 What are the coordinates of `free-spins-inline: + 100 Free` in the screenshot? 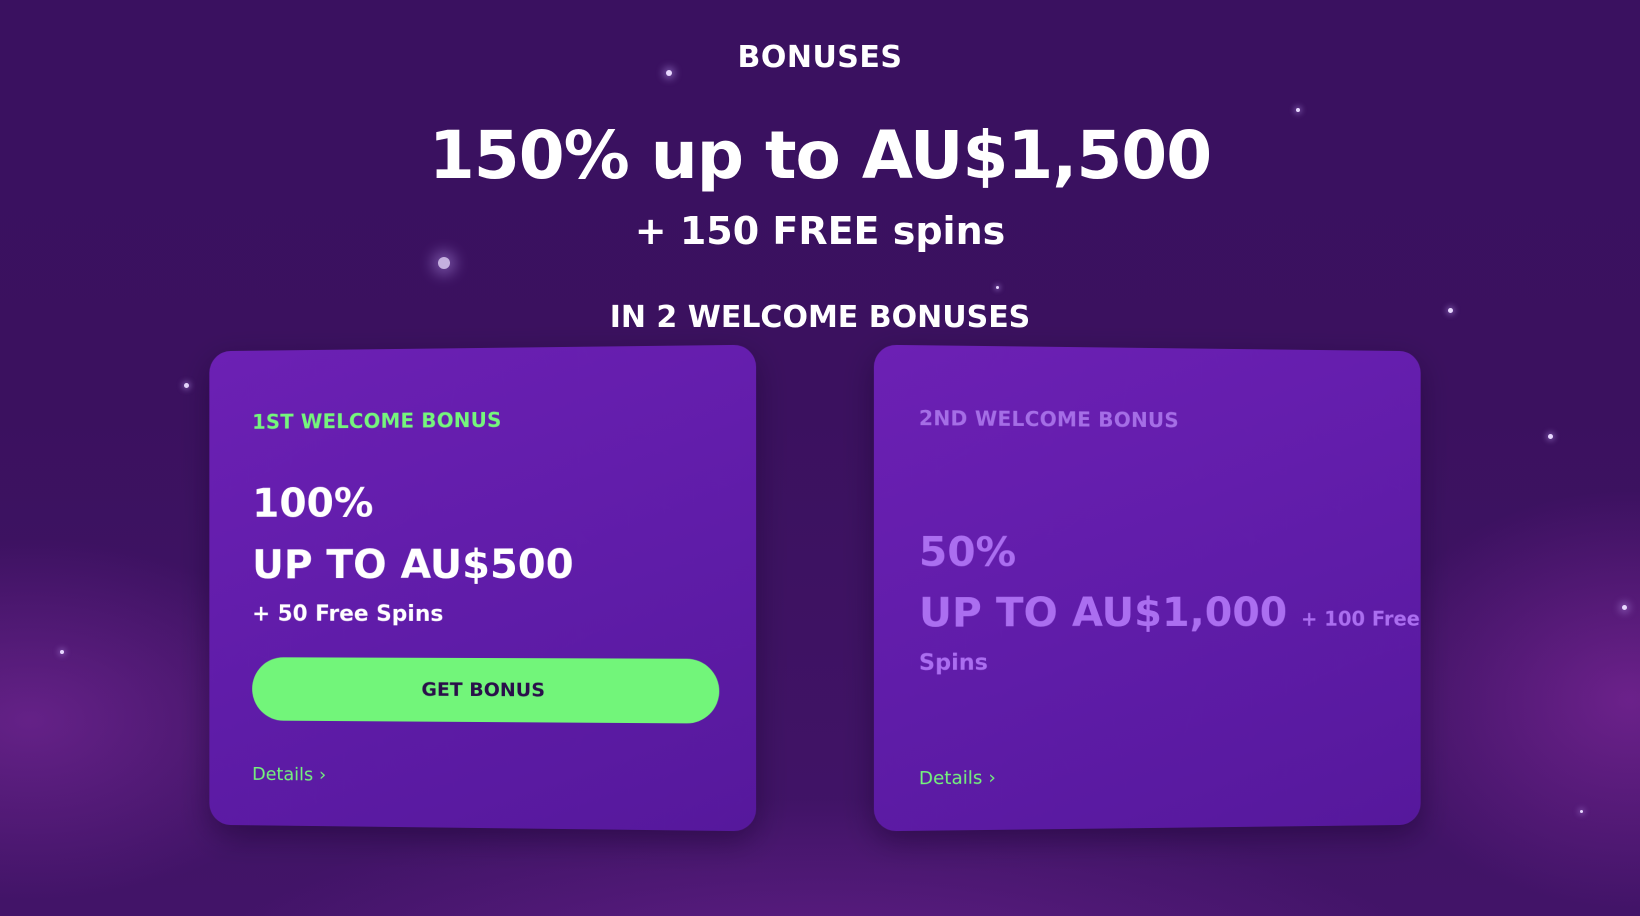 It's located at (1360, 618).